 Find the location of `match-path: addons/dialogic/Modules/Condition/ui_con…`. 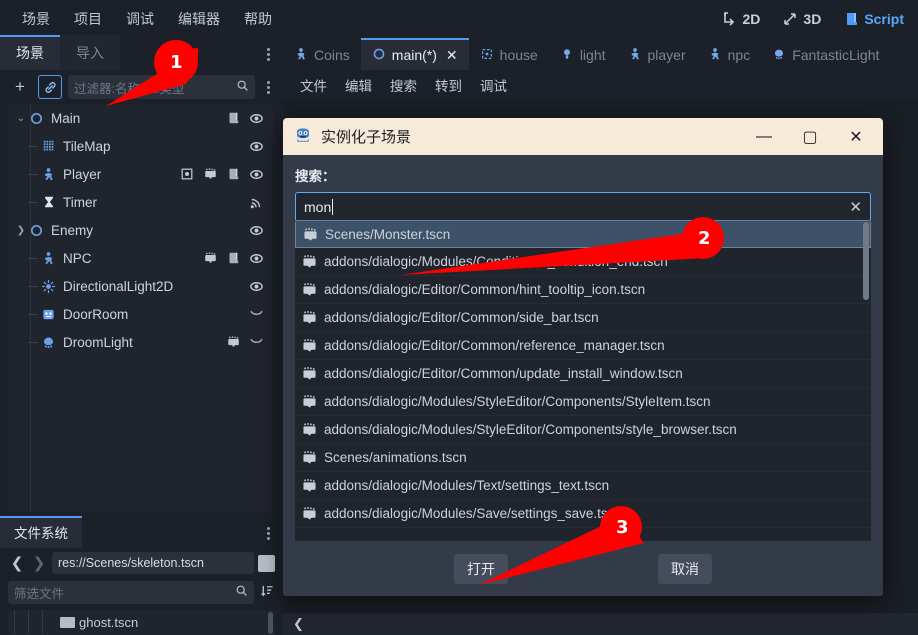

match-path: addons/dialogic/Modules/Condition/ui_con… is located at coordinates (496, 261).